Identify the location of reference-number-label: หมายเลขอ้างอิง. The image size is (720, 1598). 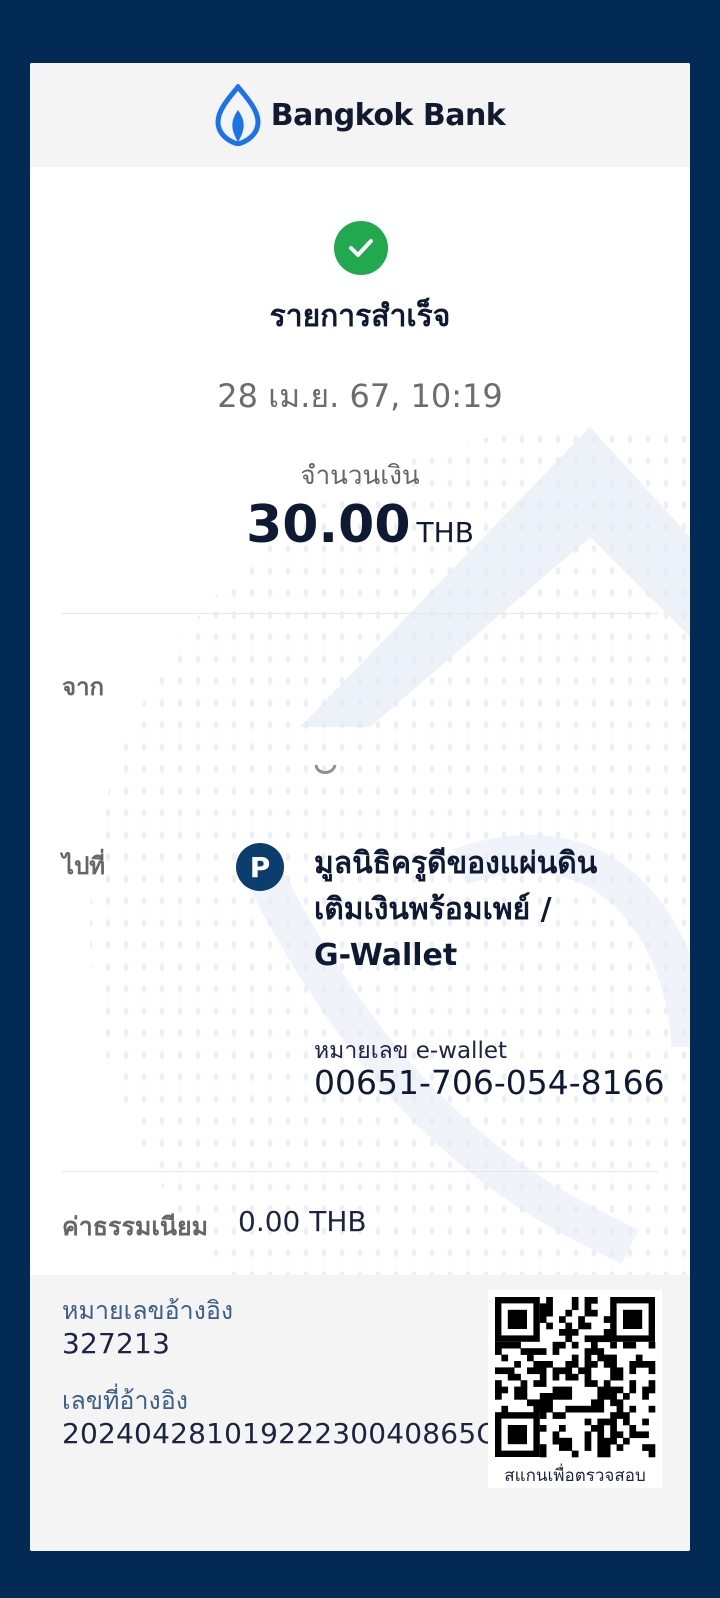
(148, 1310).